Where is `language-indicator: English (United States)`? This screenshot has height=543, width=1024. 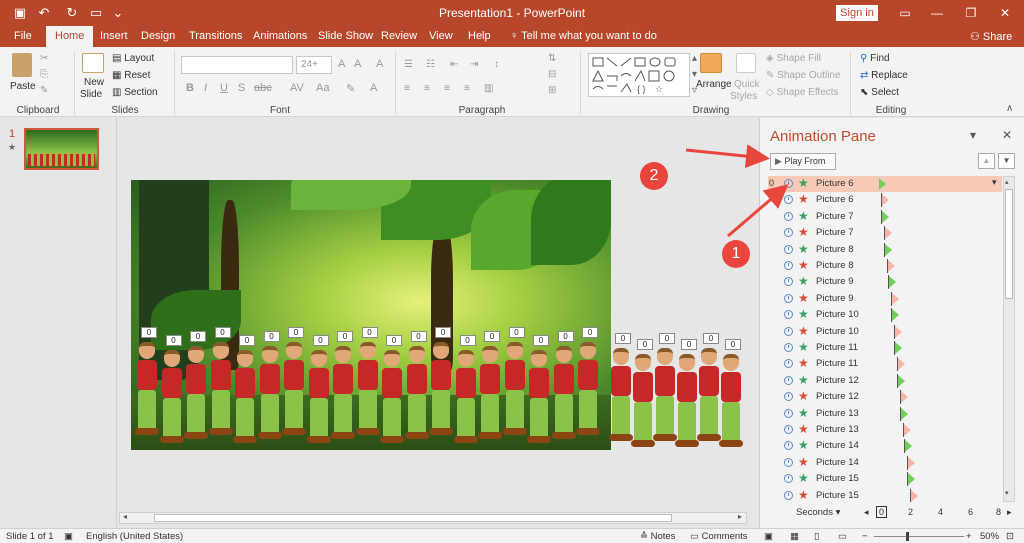
language-indicator: English (United States) is located at coordinates (134, 536).